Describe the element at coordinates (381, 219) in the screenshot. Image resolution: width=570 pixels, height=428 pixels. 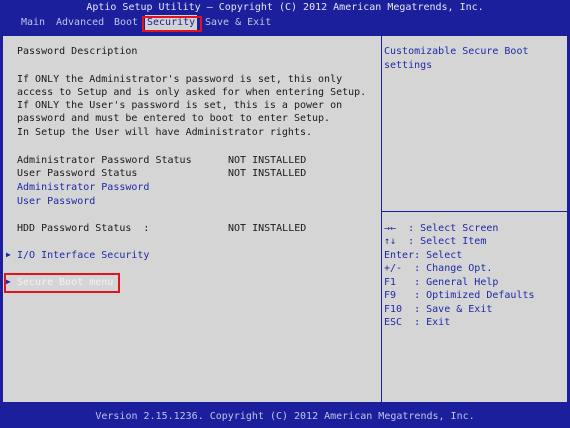
I see `panel-divider-vertical` at that location.